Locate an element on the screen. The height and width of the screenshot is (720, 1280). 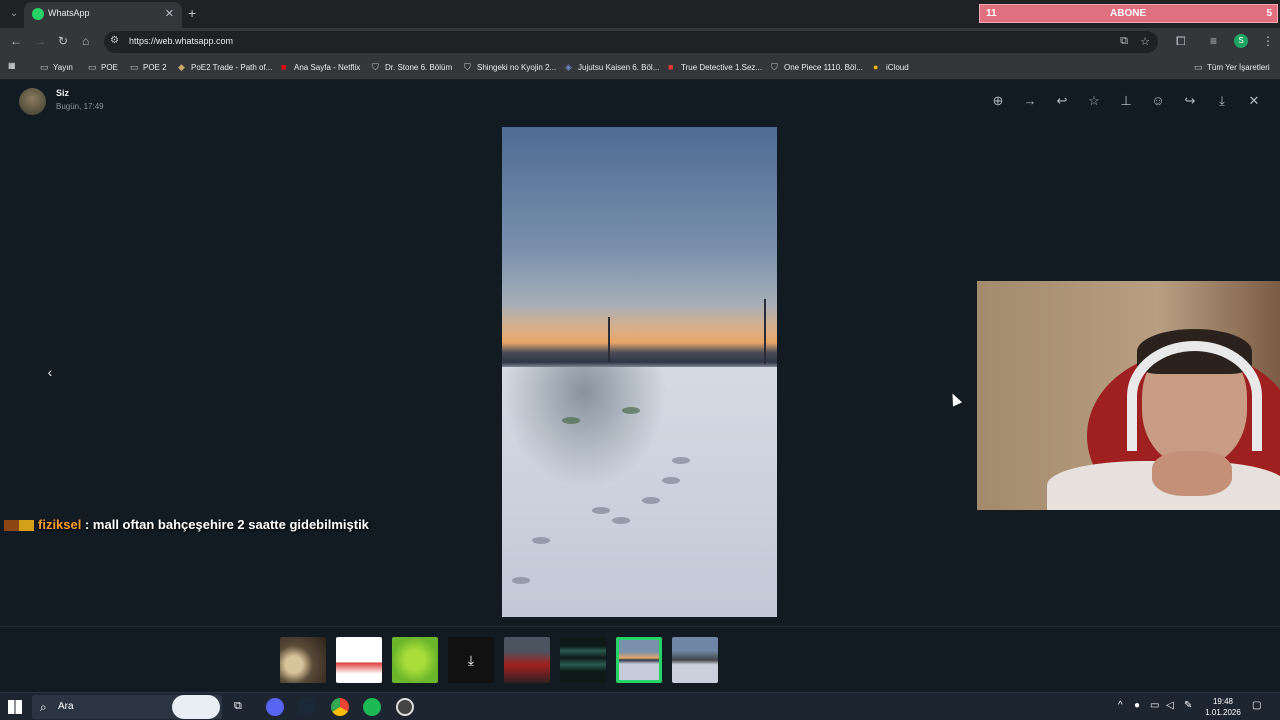
tray-chevron-icon: ^ is located at coordinates (1120, 705).